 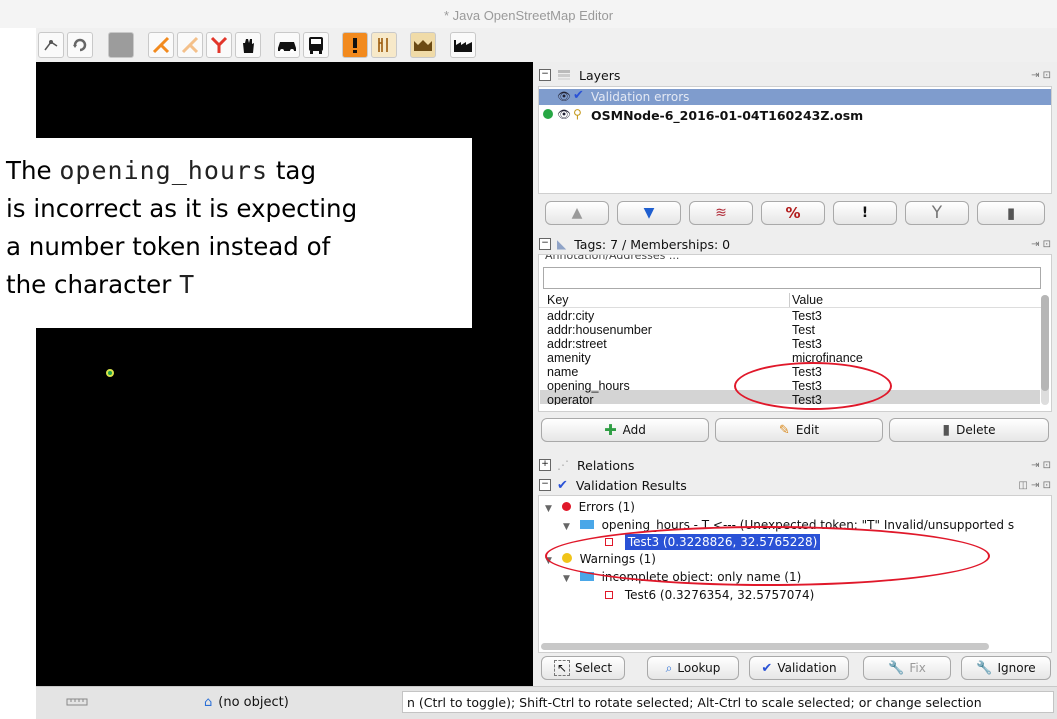 I want to click on delete-label: Delete, so click(x=976, y=430).